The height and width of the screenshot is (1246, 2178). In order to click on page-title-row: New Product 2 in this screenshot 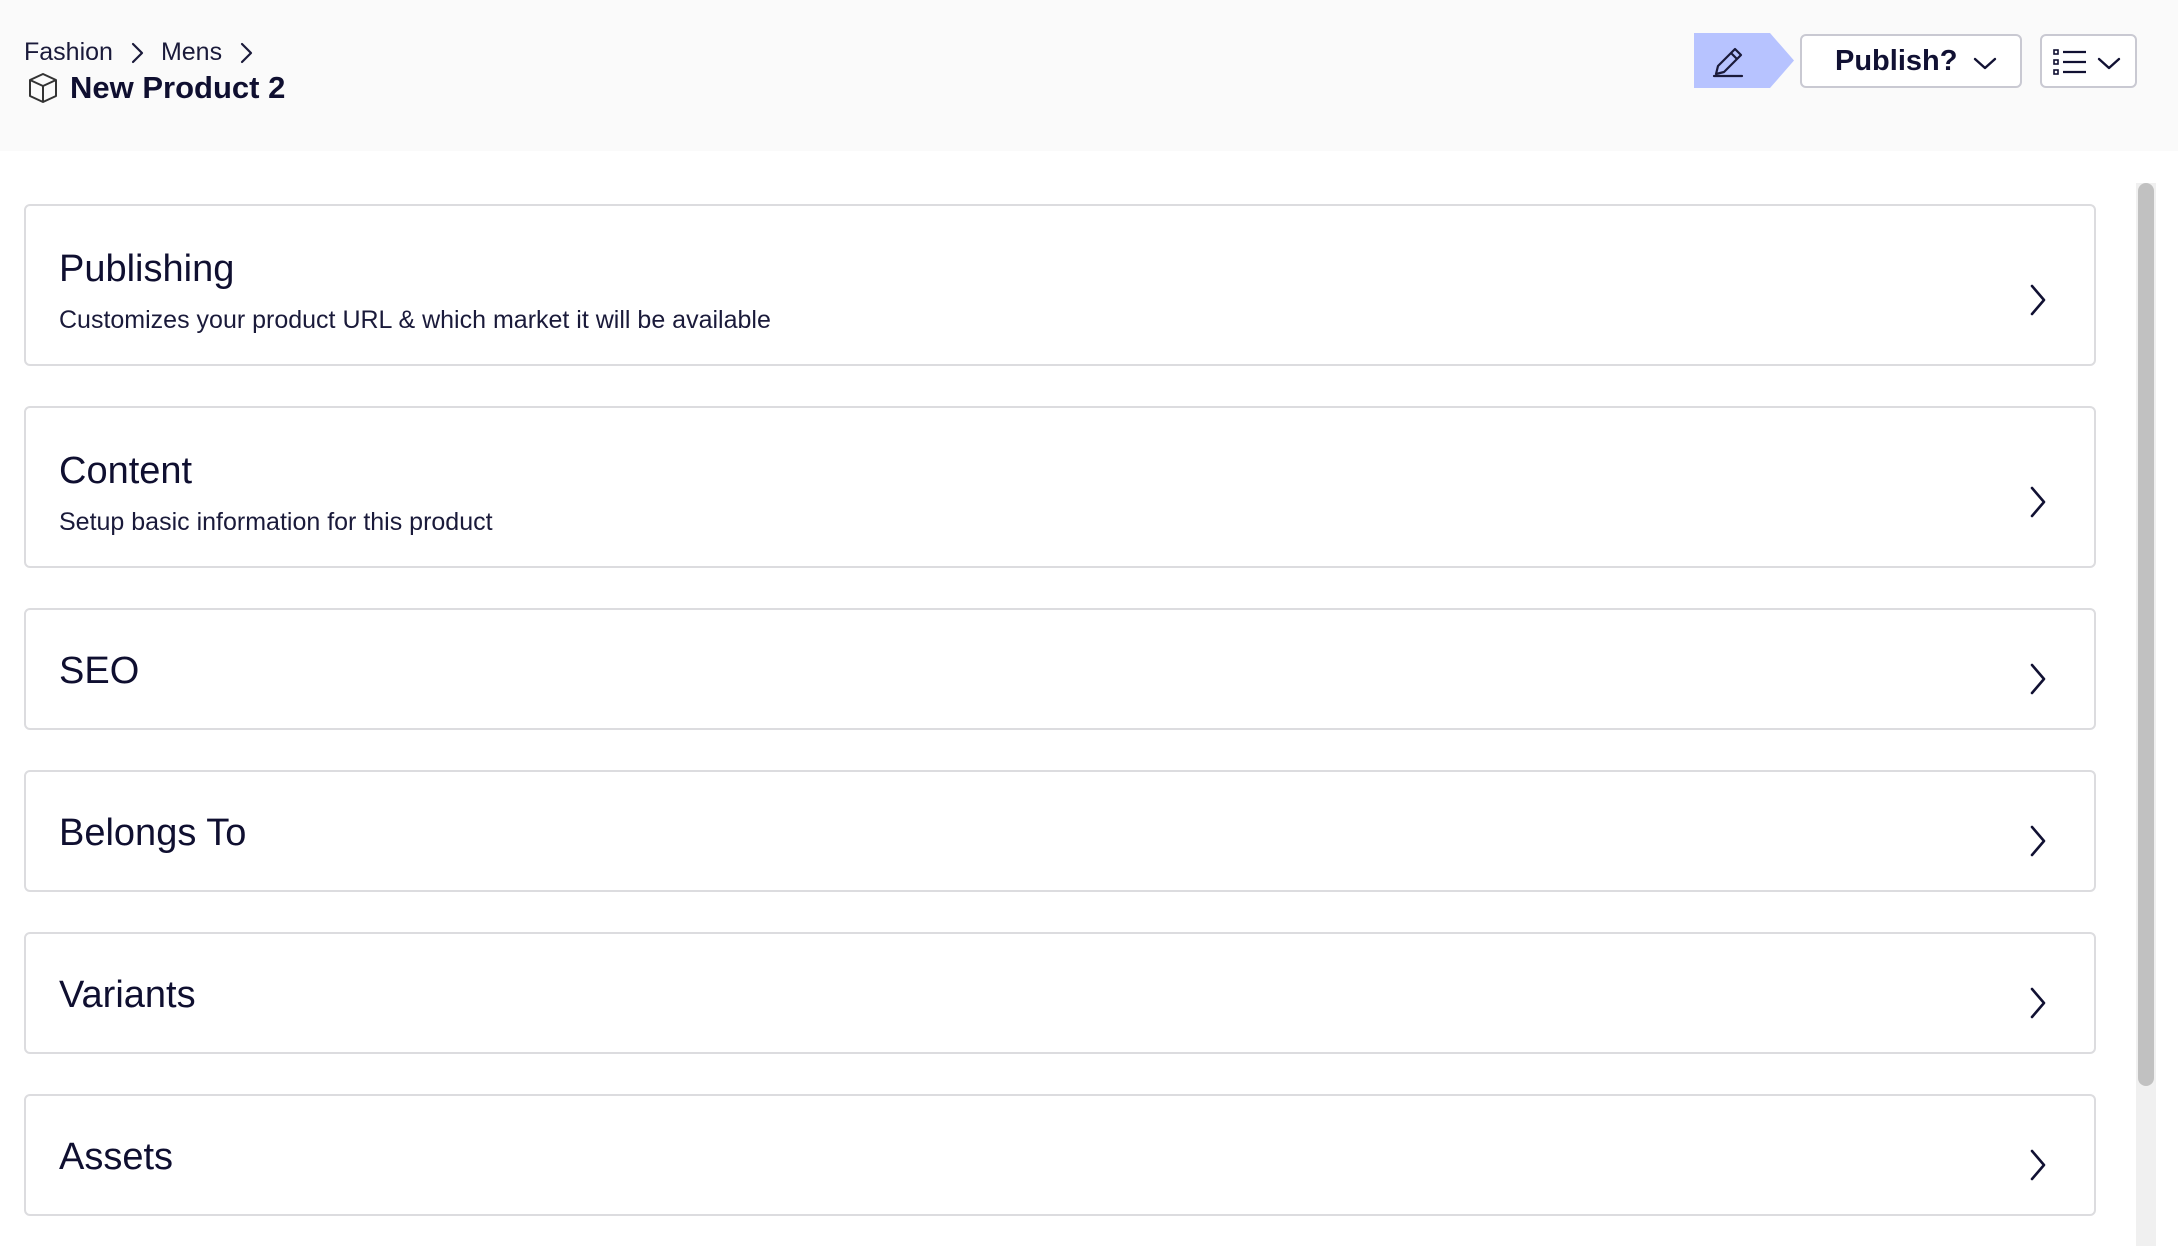, I will do `click(155, 88)`.